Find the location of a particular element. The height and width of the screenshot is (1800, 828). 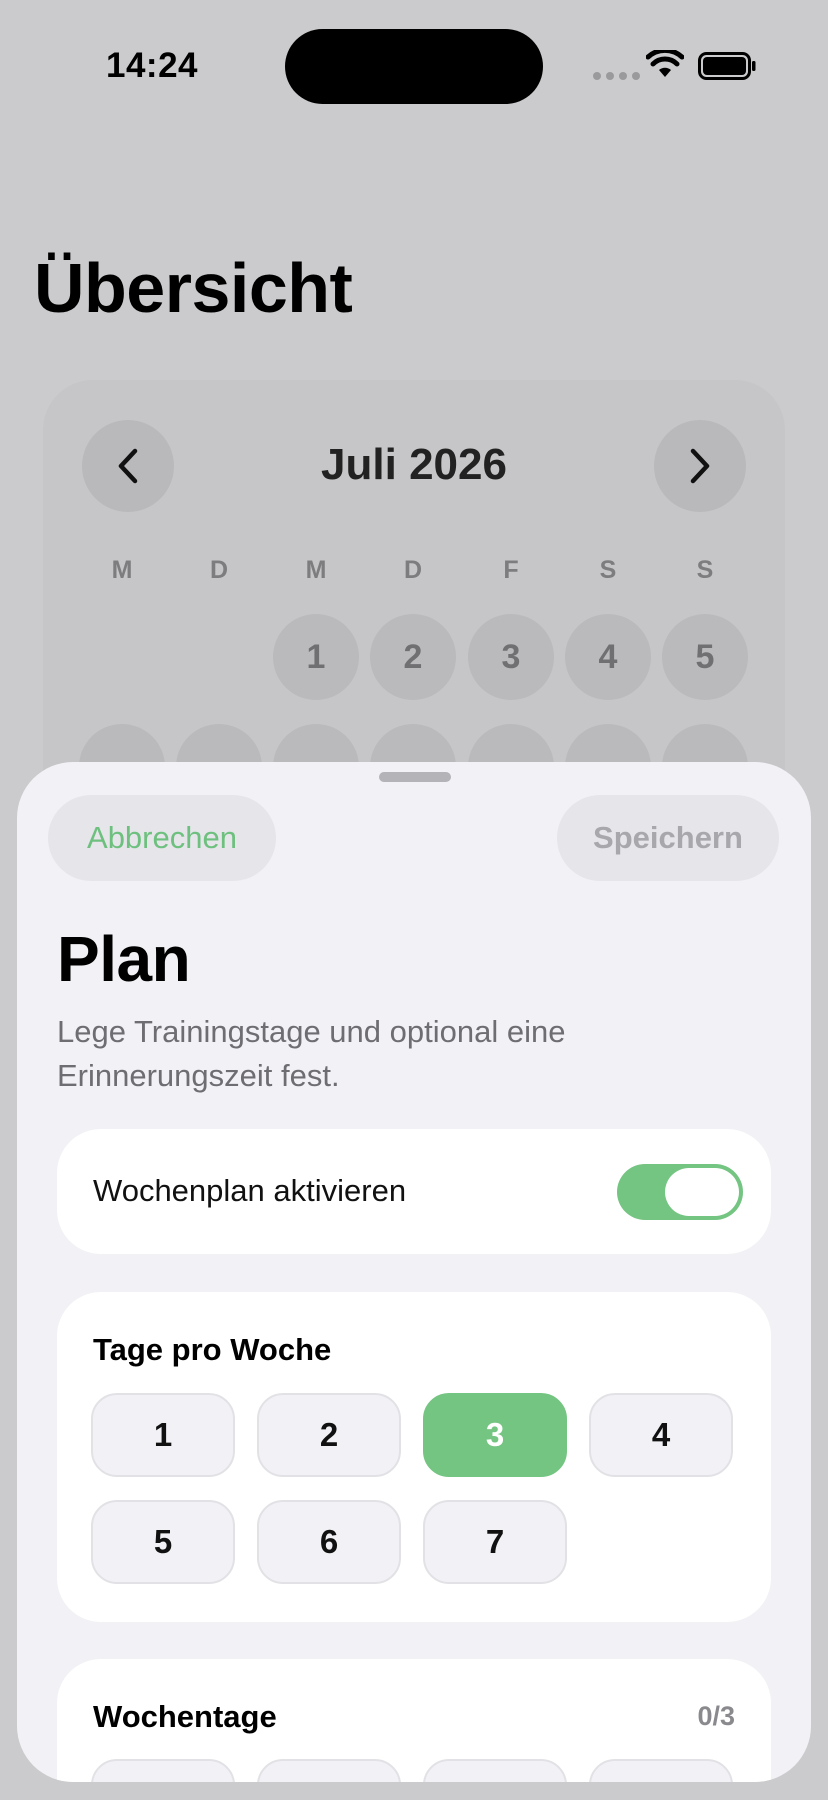

days-option-5: 5 is located at coordinates (163, 1542).